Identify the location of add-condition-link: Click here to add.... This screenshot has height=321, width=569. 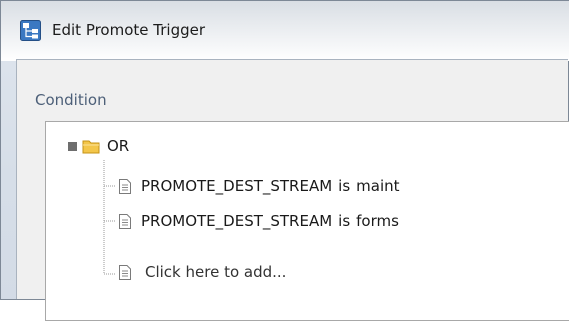
(215, 272).